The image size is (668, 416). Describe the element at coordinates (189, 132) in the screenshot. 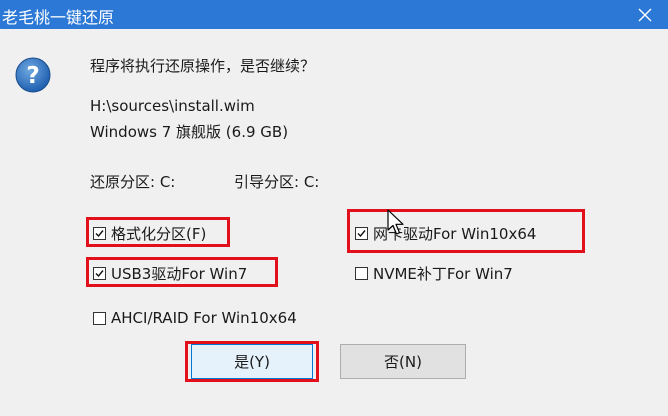

I see `image-edition: Windows 7 旗舰版 (6.9 GB)` at that location.